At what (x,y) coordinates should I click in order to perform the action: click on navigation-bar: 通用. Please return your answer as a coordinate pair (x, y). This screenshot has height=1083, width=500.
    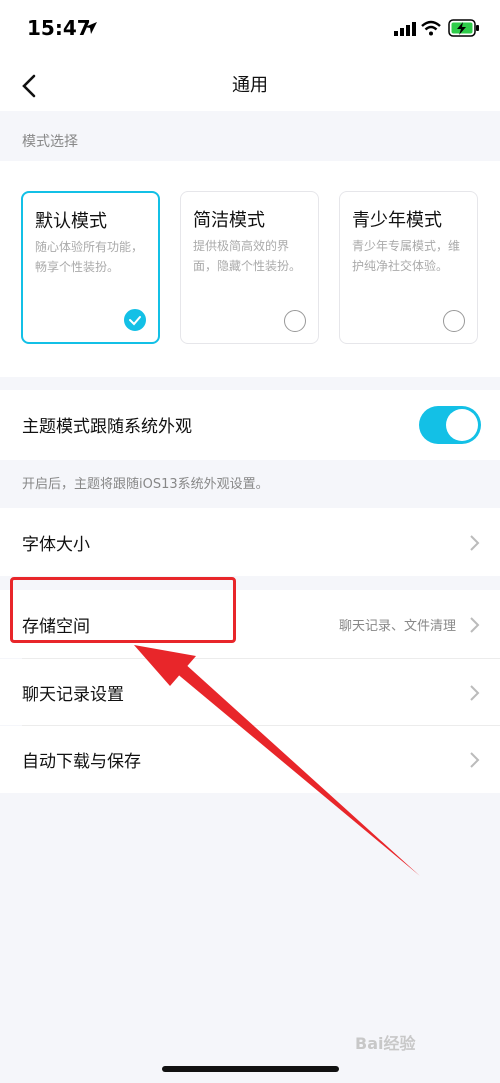
    Looking at the image, I should click on (250, 83).